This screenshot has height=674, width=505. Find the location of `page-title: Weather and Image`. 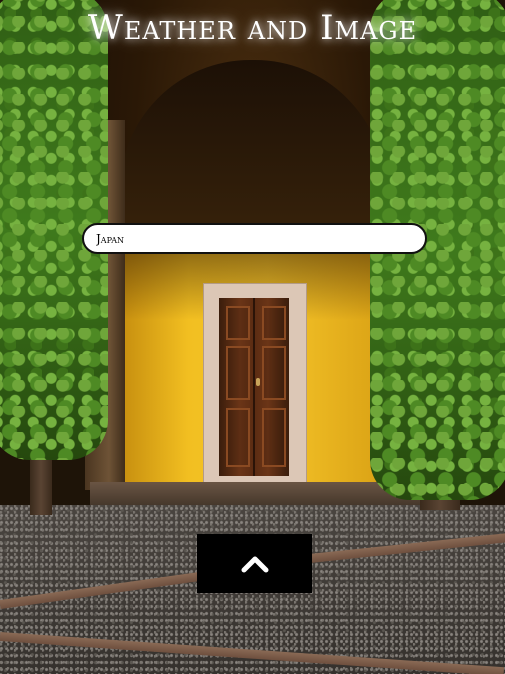

page-title: Weather and Image is located at coordinates (252, 28).